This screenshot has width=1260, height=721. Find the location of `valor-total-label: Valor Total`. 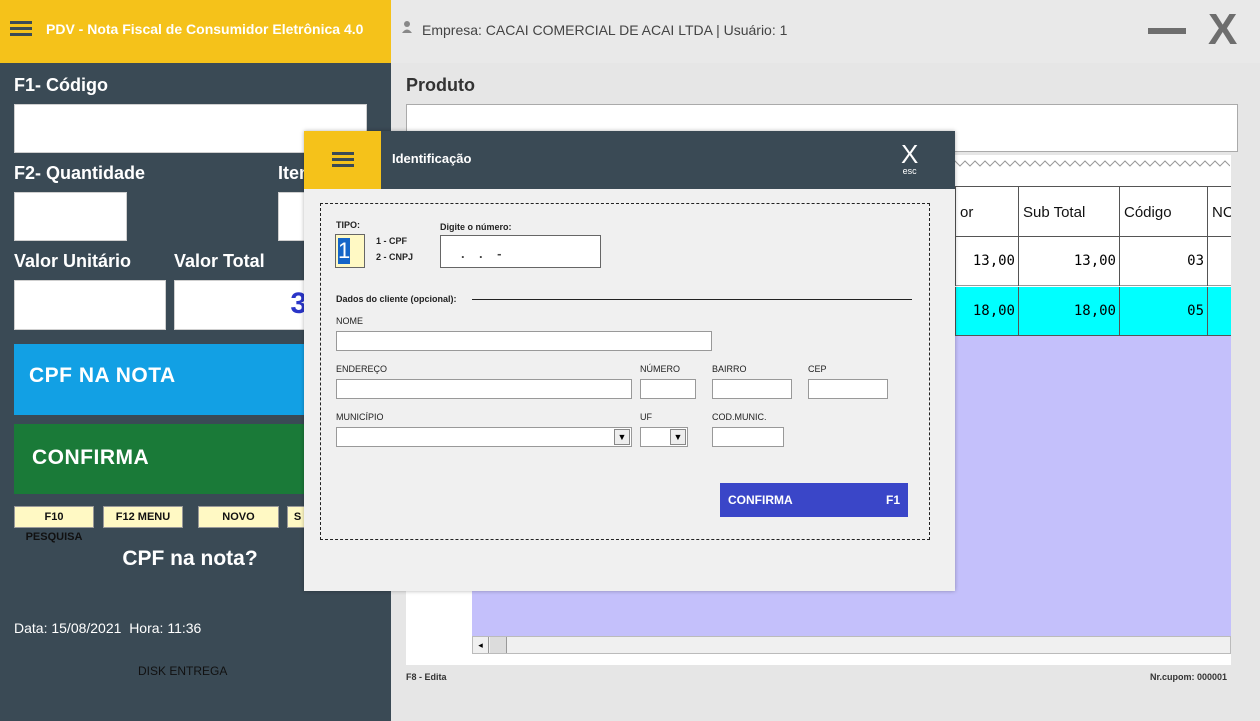

valor-total-label: Valor Total is located at coordinates (219, 261).